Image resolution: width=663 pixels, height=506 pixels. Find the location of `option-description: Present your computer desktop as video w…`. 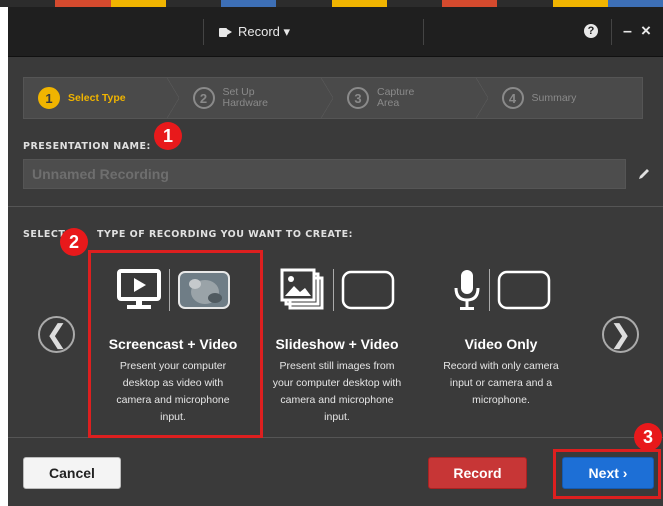

option-description: Present your computer desktop as video w… is located at coordinates (173, 391).